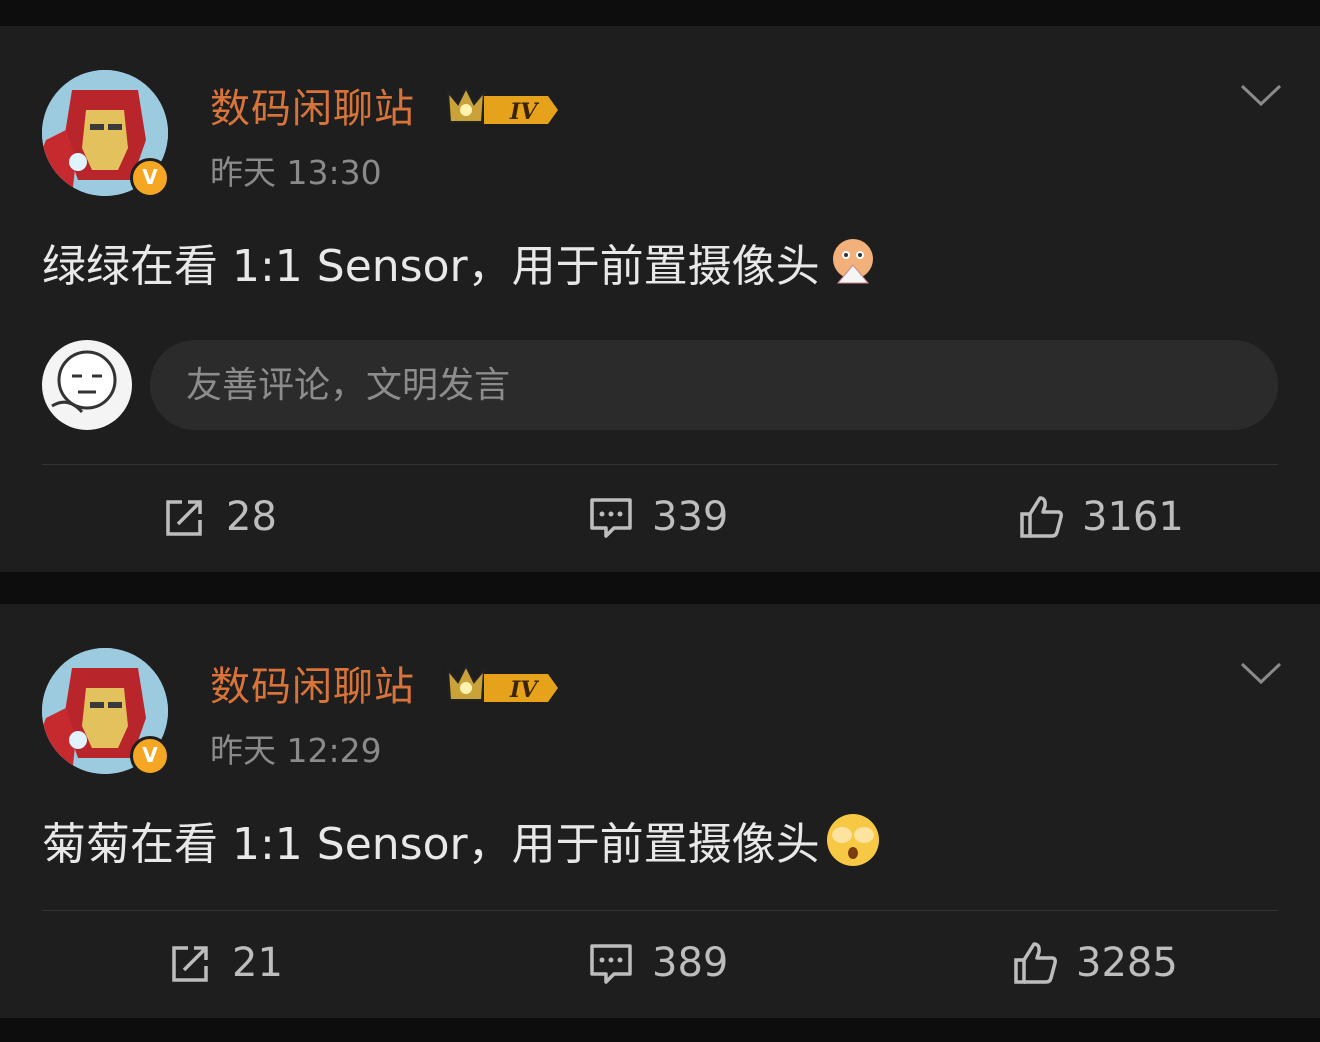  Describe the element at coordinates (1133, 517) in the screenshot. I see `like-count: 3161` at that location.